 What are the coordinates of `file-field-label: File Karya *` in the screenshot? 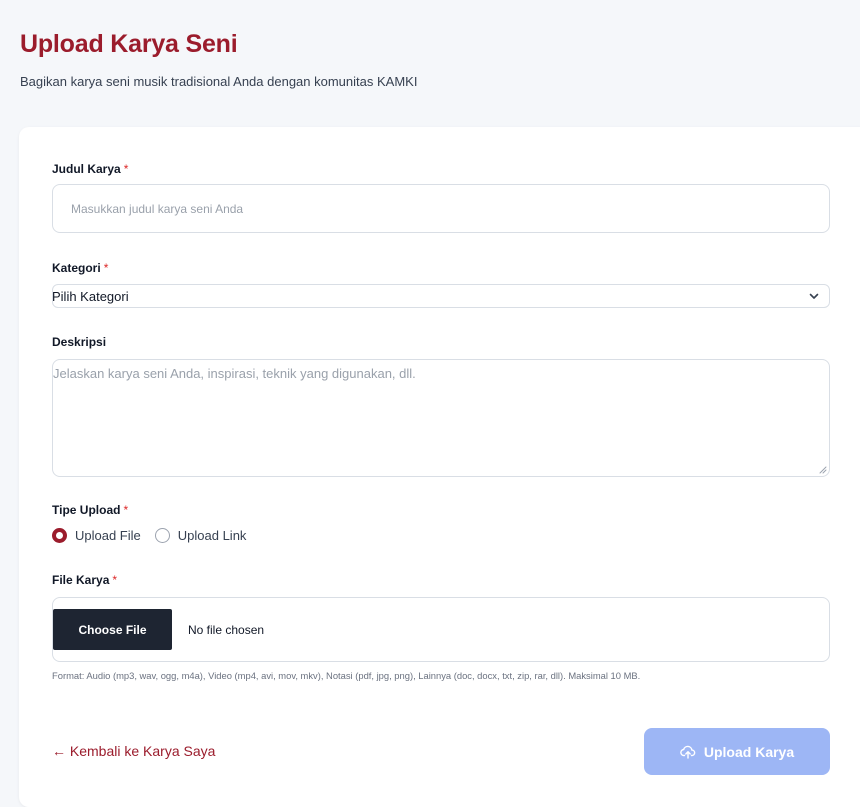 It's located at (84, 580).